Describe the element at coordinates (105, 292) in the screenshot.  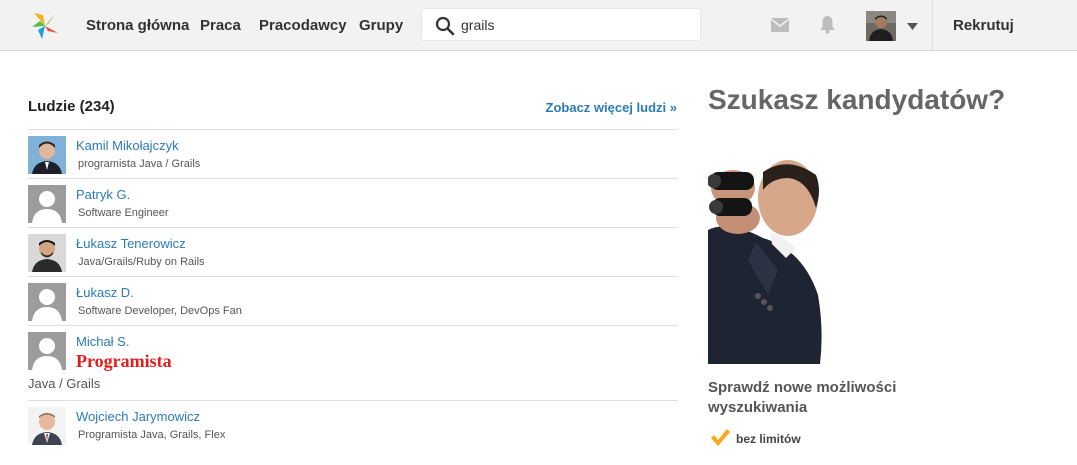
I see `person-name-link: Łukasz D.` at that location.